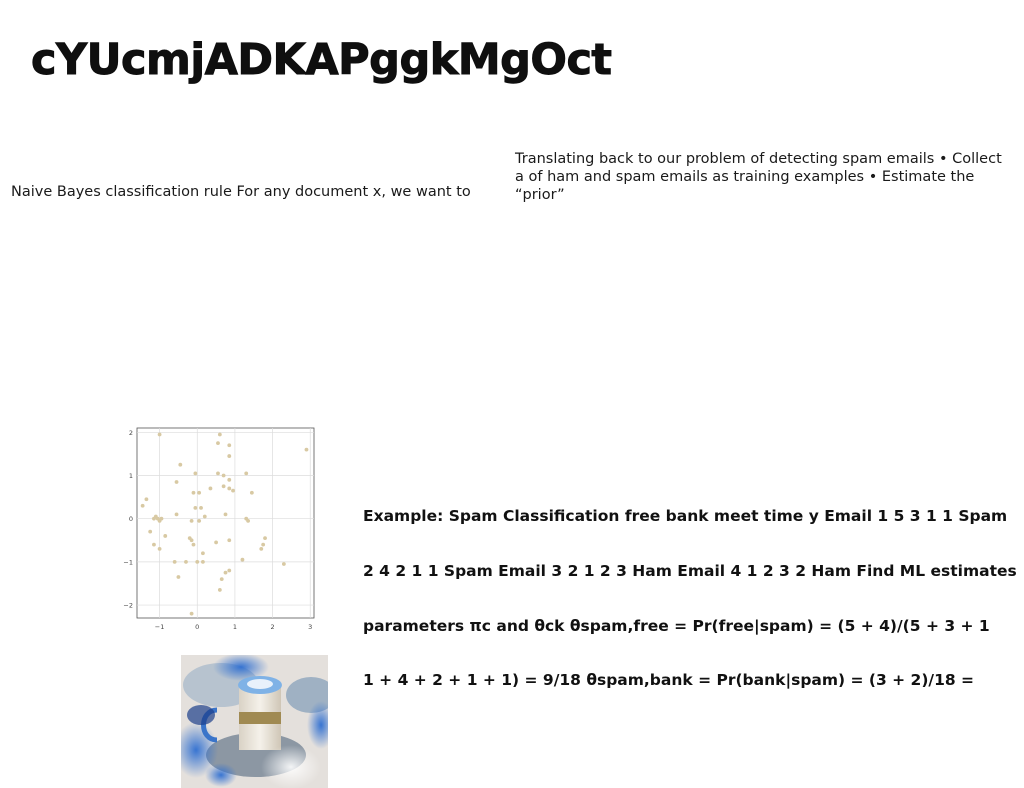  I want to click on plot-frame, so click(225, 523).